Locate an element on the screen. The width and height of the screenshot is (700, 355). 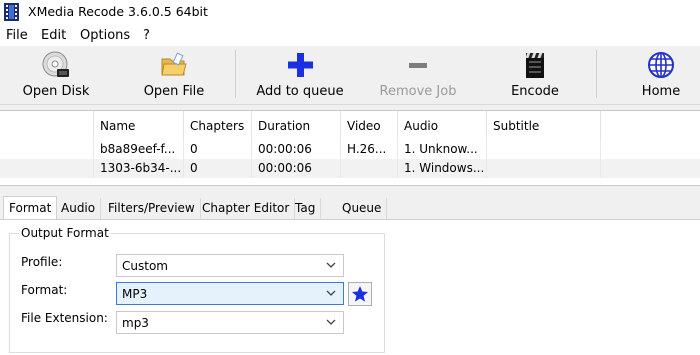
globe-icon is located at coordinates (661, 65).